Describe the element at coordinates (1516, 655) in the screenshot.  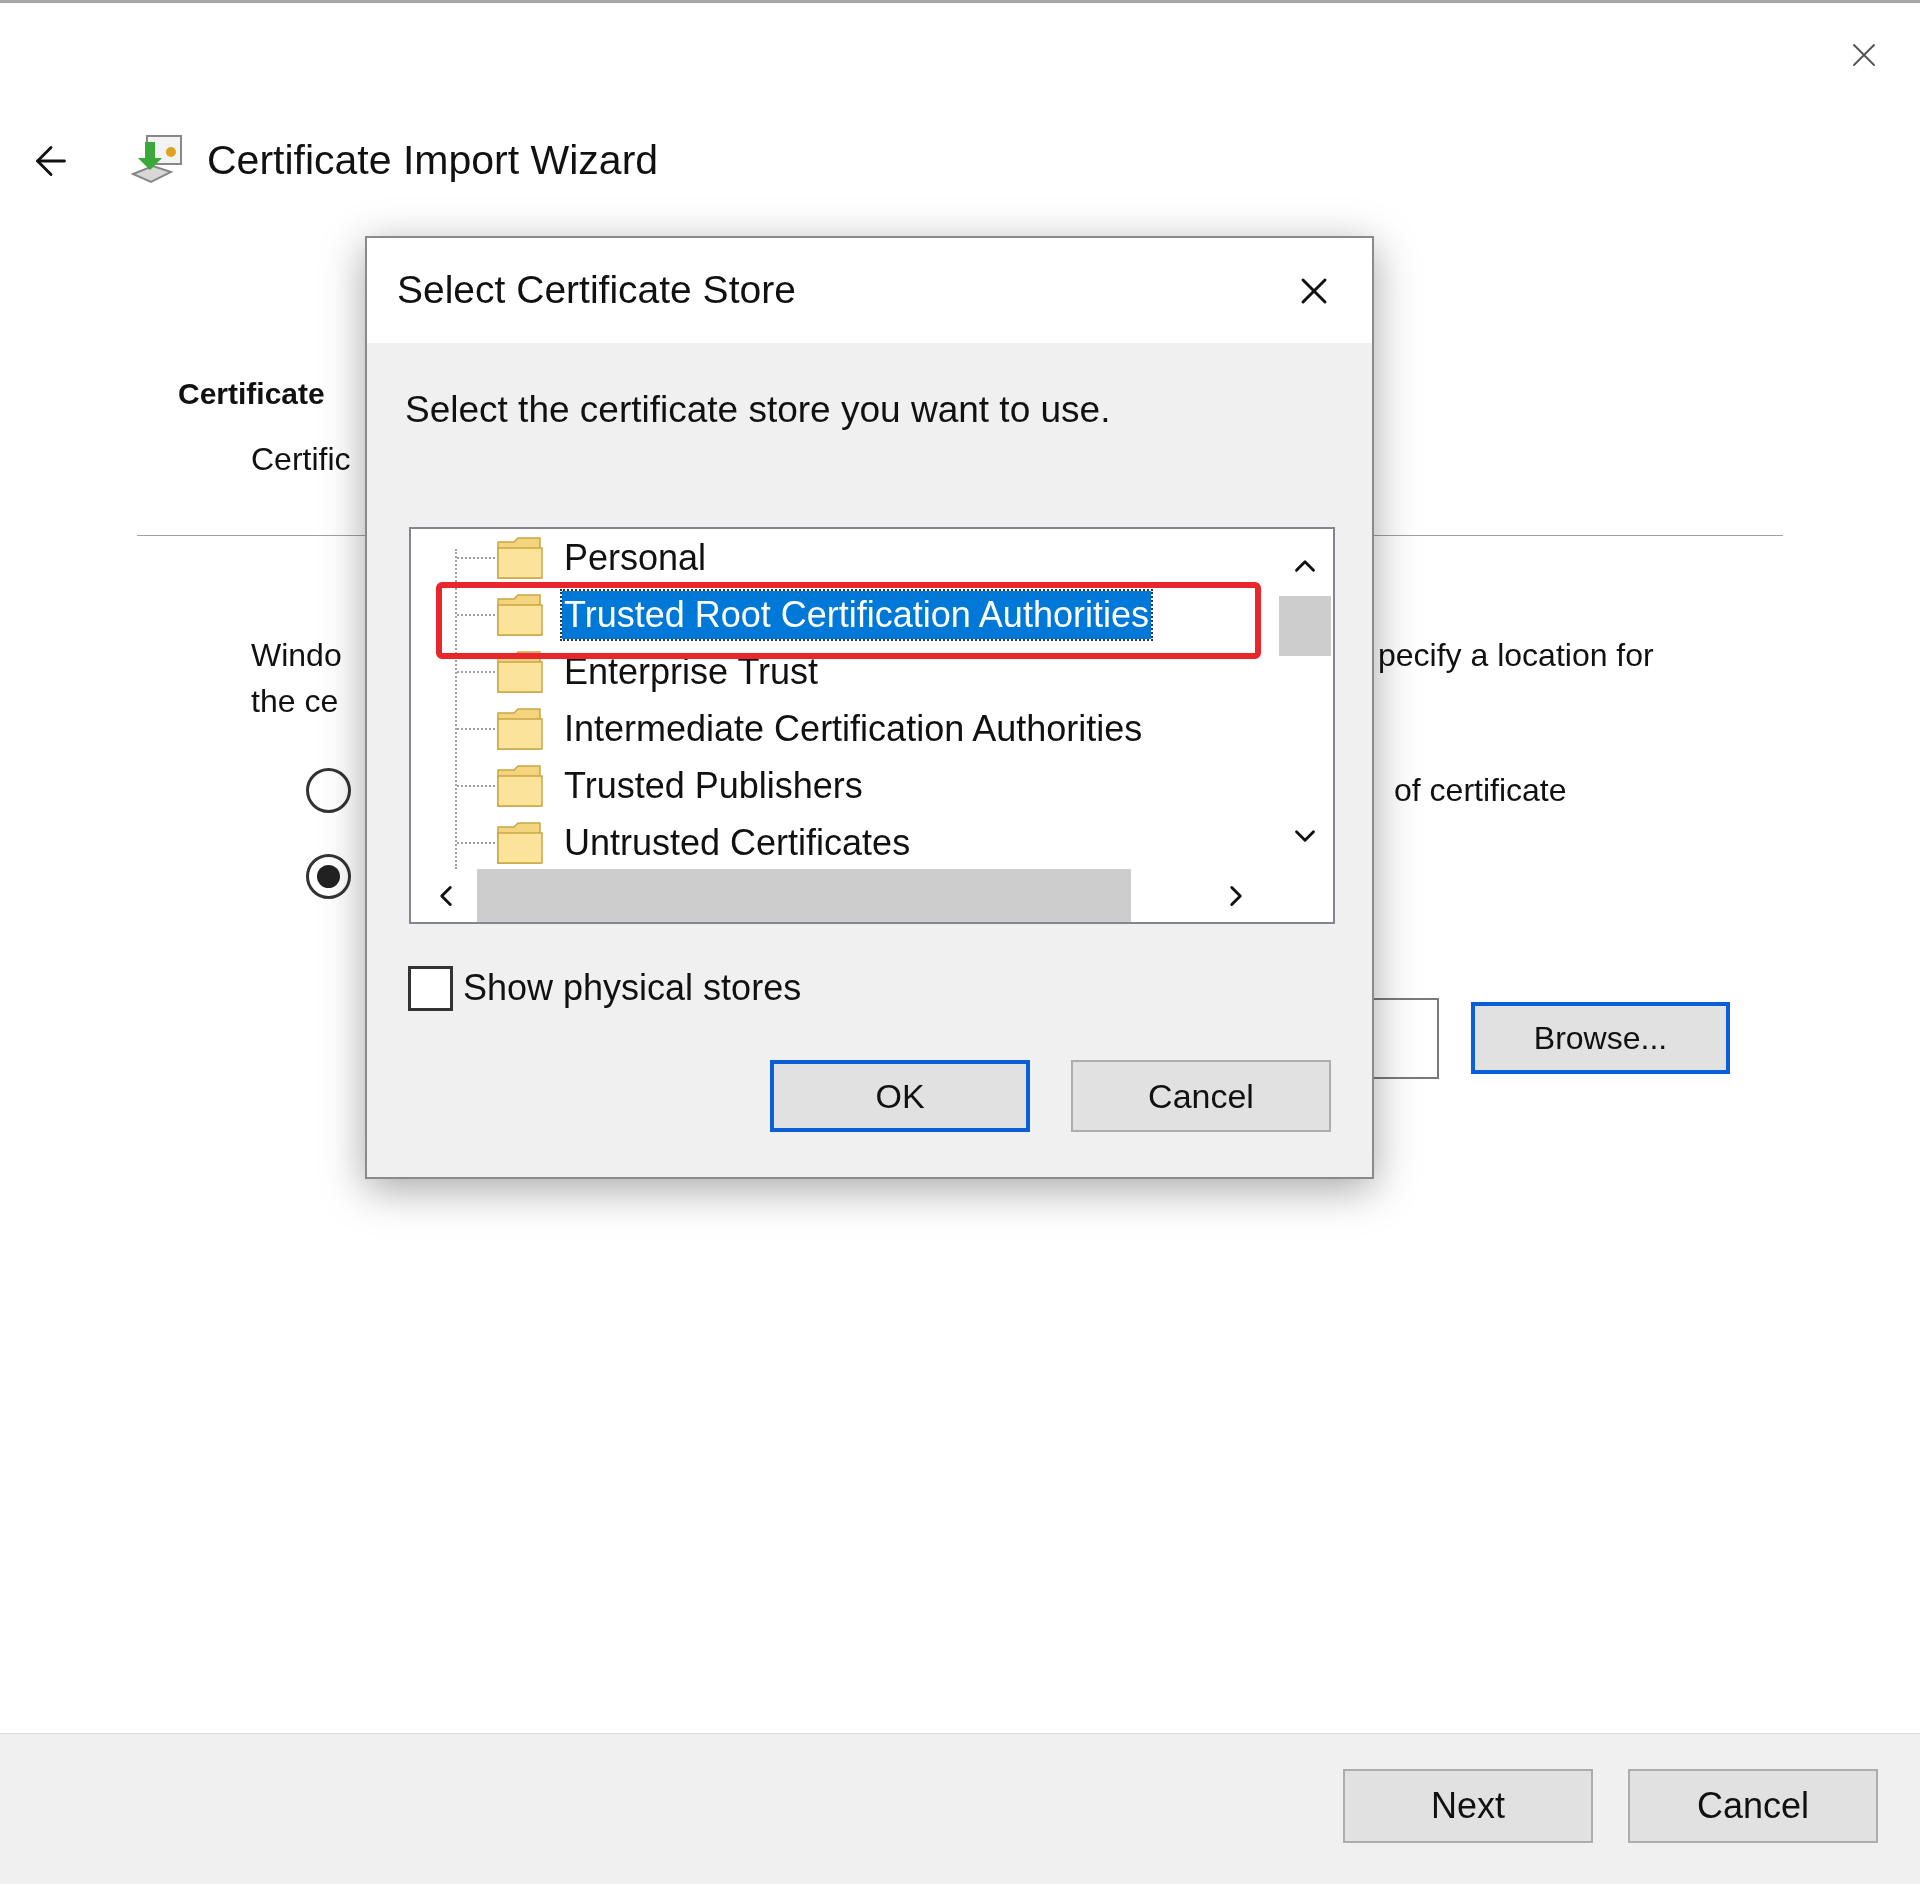
I see `description-text: pecify a location for` at that location.